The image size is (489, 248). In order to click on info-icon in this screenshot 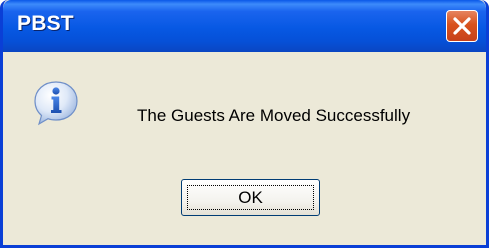, I will do `click(56, 103)`.